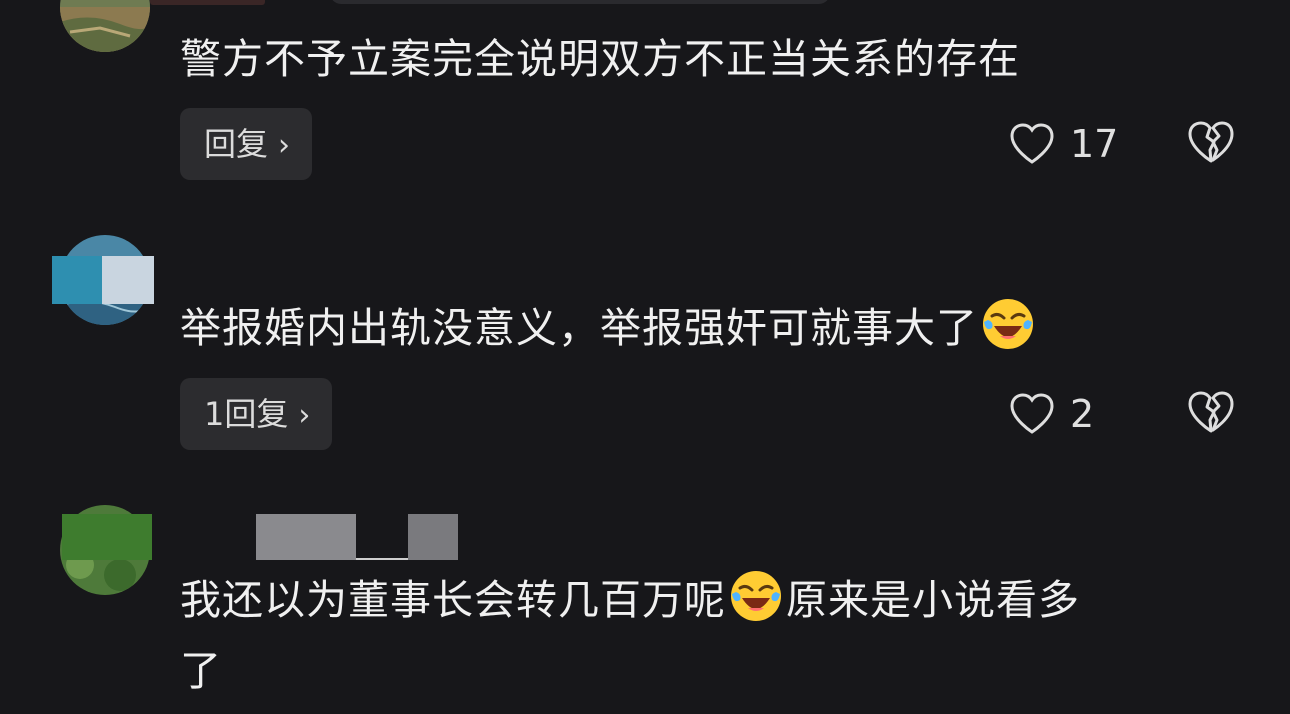  What do you see at coordinates (600, 59) in the screenshot?
I see `comment-text: 警方不予立案完全说明双方不正当关系的存在` at bounding box center [600, 59].